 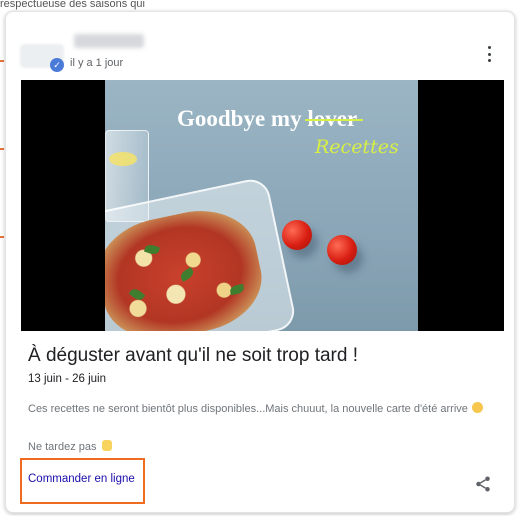 I want to click on image-headline: Goodbye my lover, so click(x=267, y=119).